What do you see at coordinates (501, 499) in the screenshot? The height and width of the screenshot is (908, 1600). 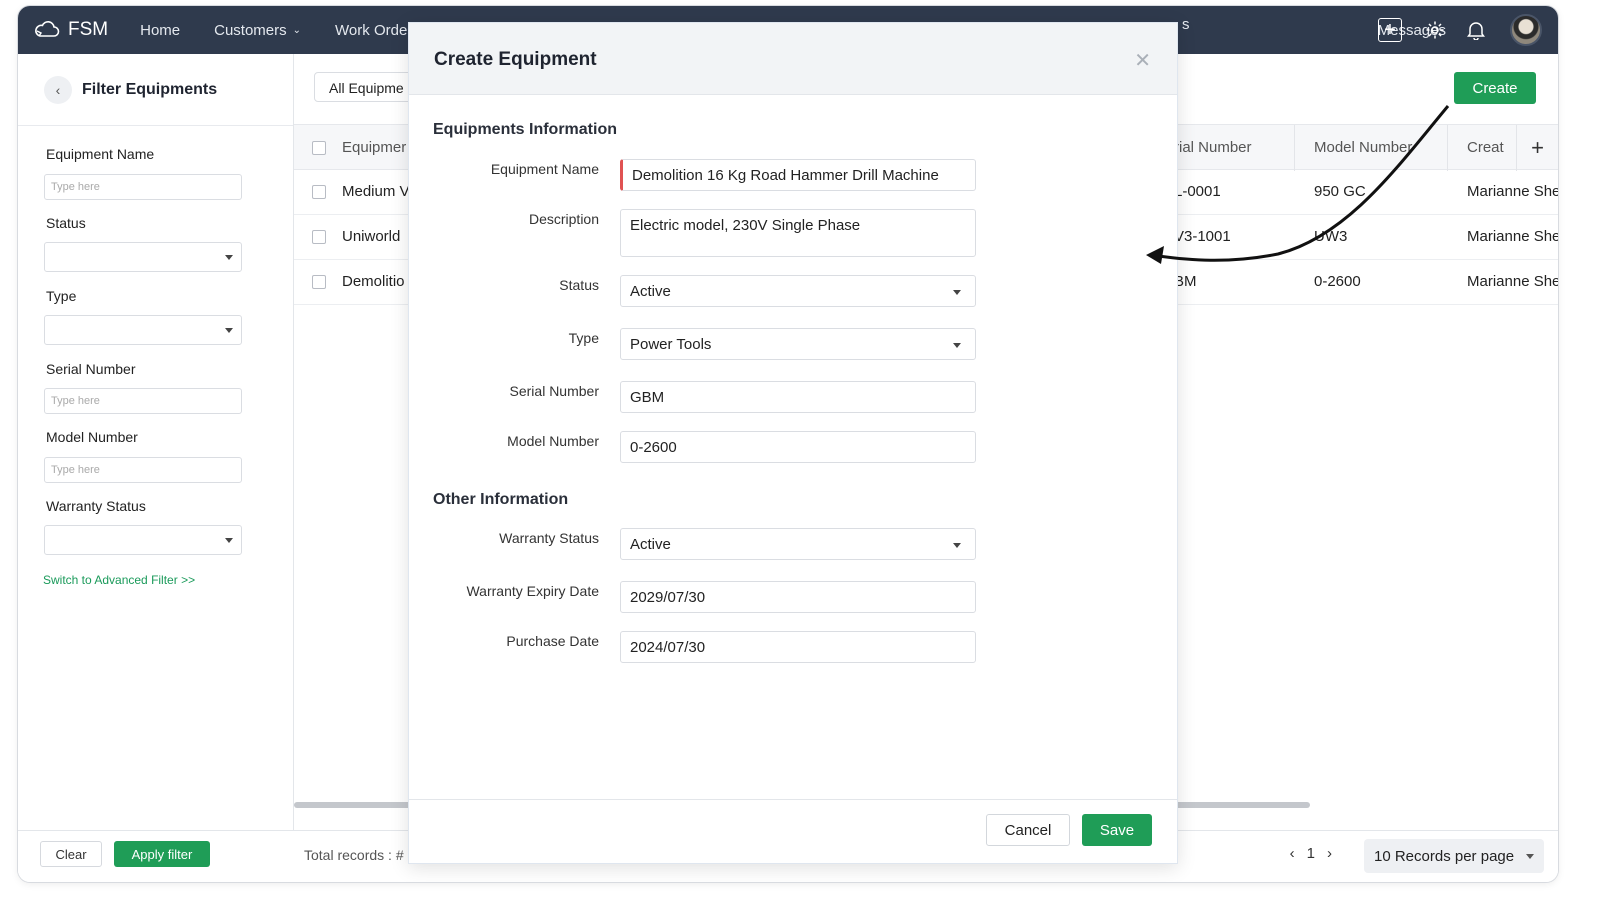 I see `section-other-info: Other Information` at bounding box center [501, 499].